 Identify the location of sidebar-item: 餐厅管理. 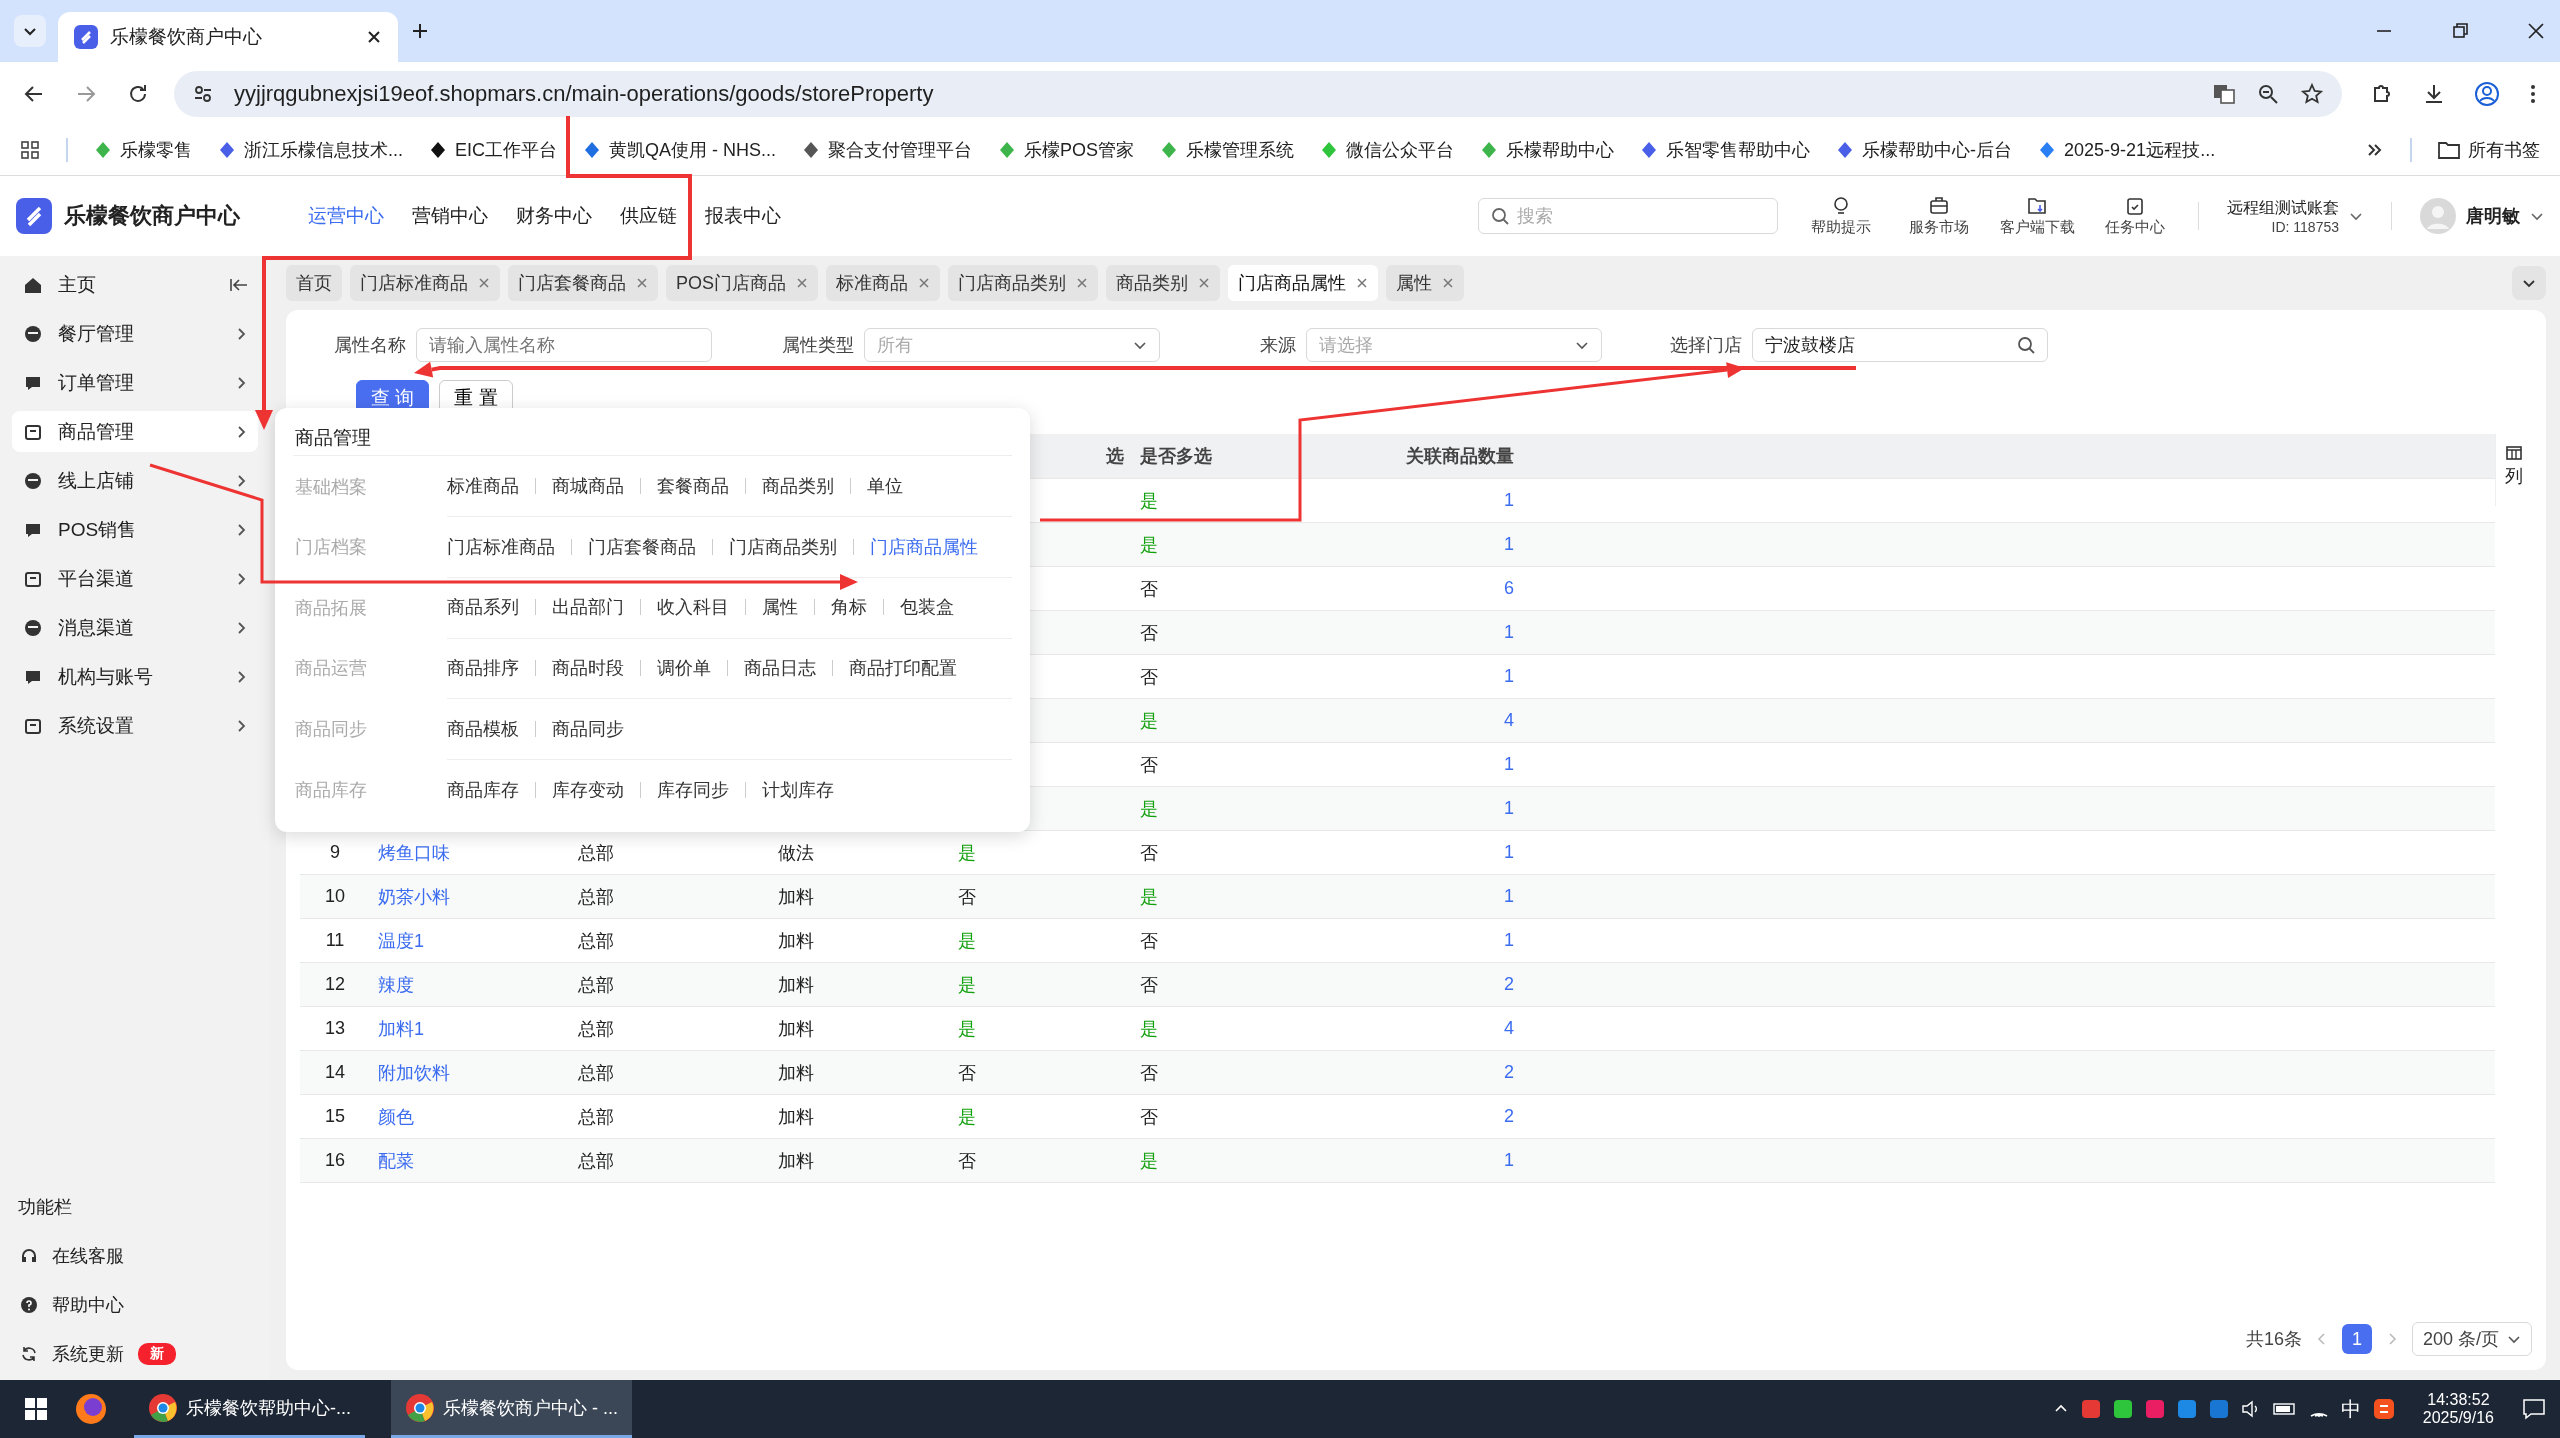
(135, 333).